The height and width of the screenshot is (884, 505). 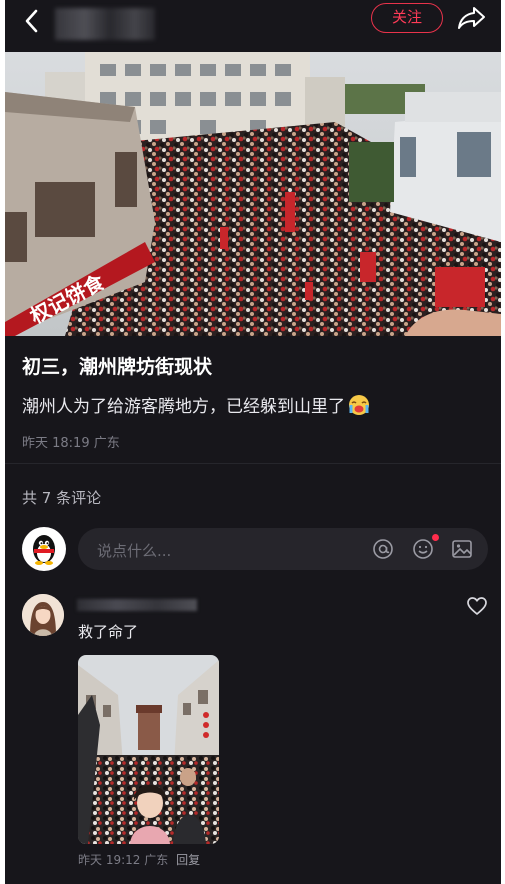 I want to click on current-user-avatar, so click(x=44, y=549).